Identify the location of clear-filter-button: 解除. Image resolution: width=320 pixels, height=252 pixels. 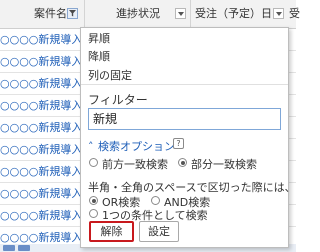
(111, 231).